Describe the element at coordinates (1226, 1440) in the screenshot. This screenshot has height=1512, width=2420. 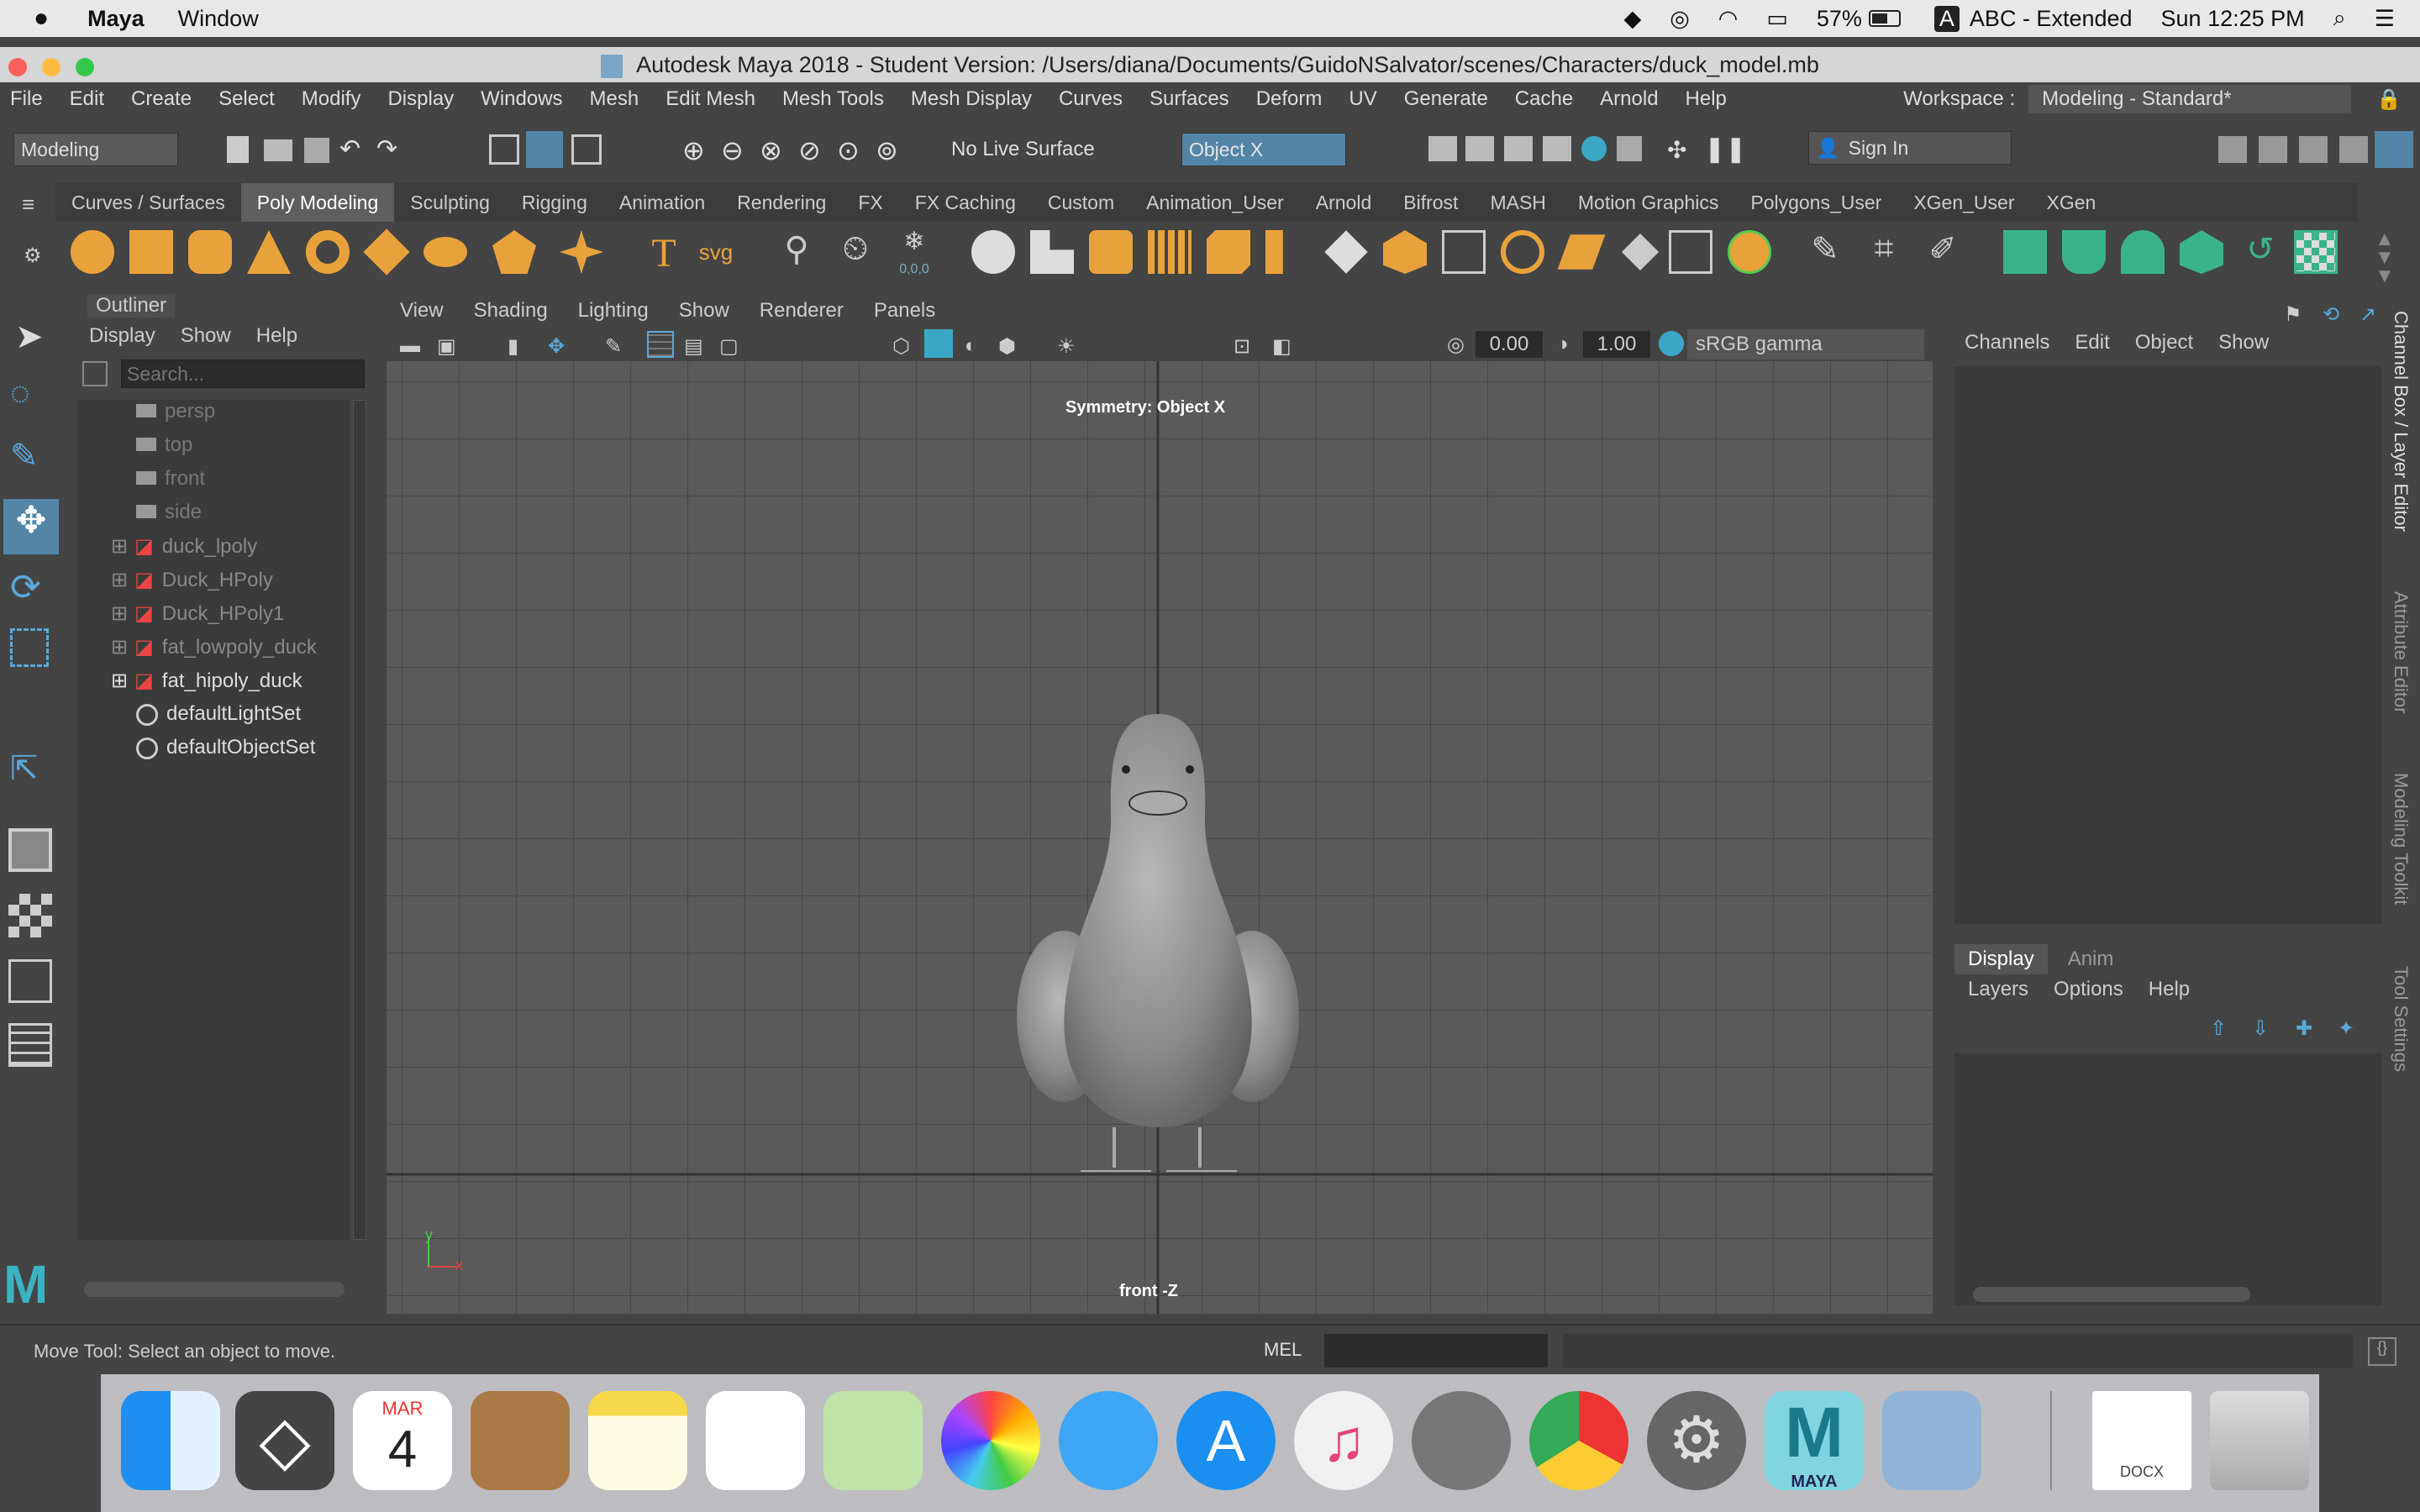
I see `app-store-icon: A` at that location.